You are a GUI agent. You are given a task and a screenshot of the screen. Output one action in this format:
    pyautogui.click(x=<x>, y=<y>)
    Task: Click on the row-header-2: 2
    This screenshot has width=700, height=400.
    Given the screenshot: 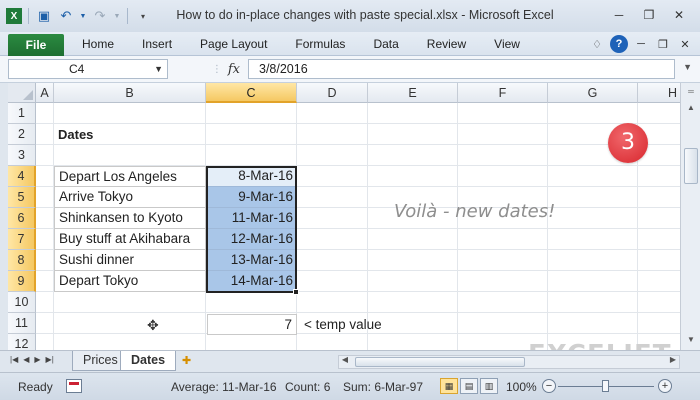 What is the action you would take?
    pyautogui.click(x=22, y=134)
    